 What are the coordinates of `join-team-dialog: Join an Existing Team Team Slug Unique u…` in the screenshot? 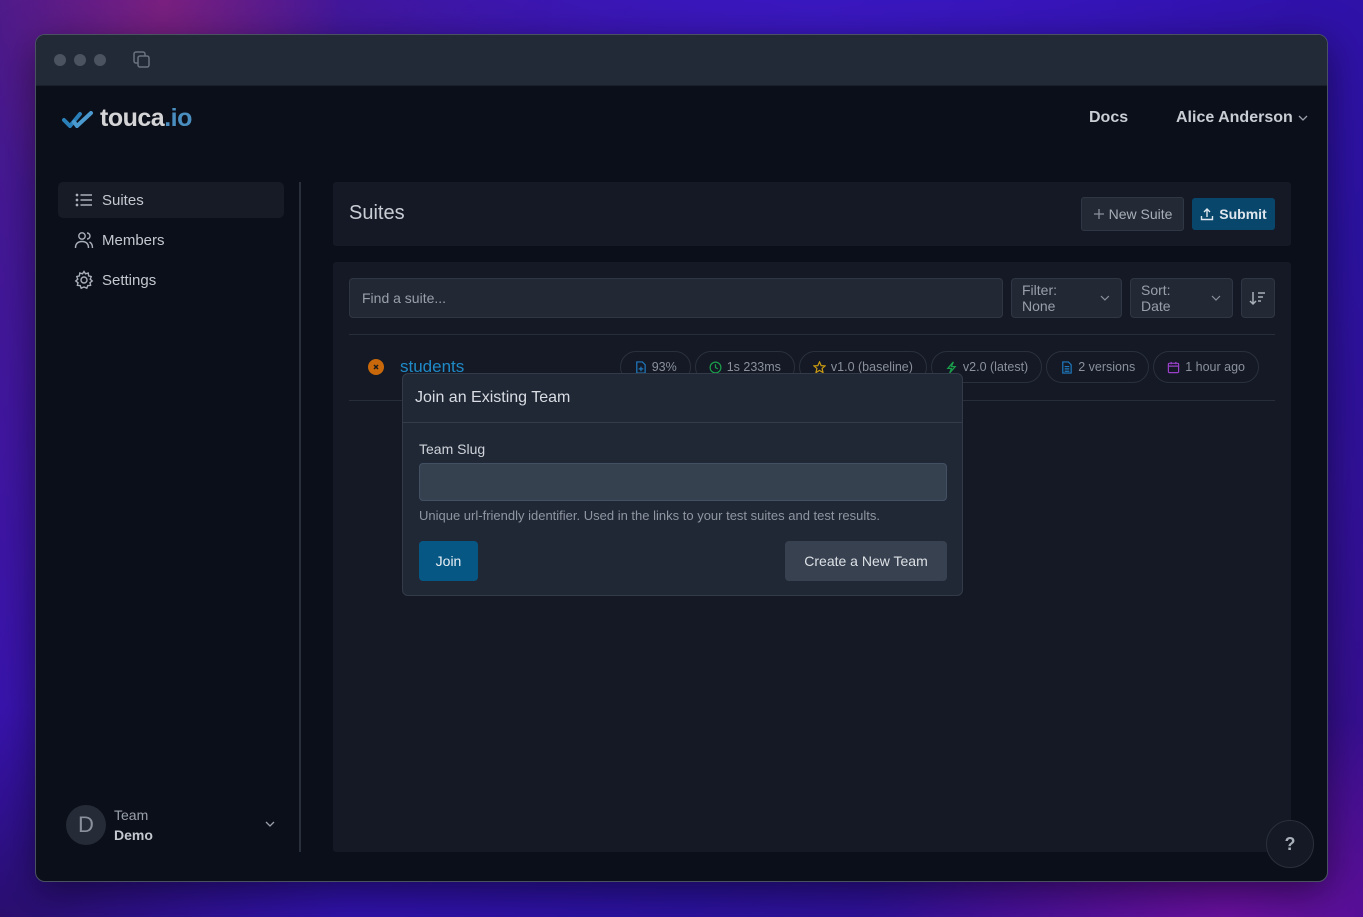 It's located at (682, 484).